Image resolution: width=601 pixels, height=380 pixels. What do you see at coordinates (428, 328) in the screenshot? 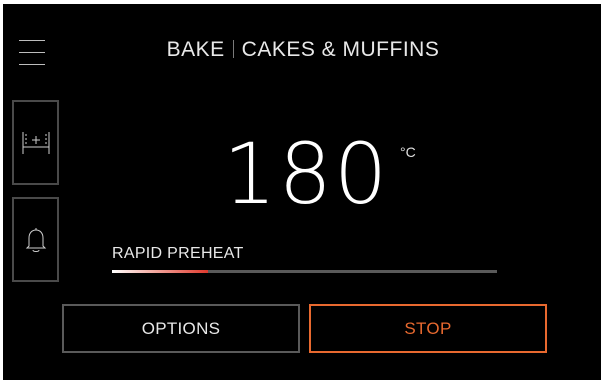
I see `stop-button: STOP` at bounding box center [428, 328].